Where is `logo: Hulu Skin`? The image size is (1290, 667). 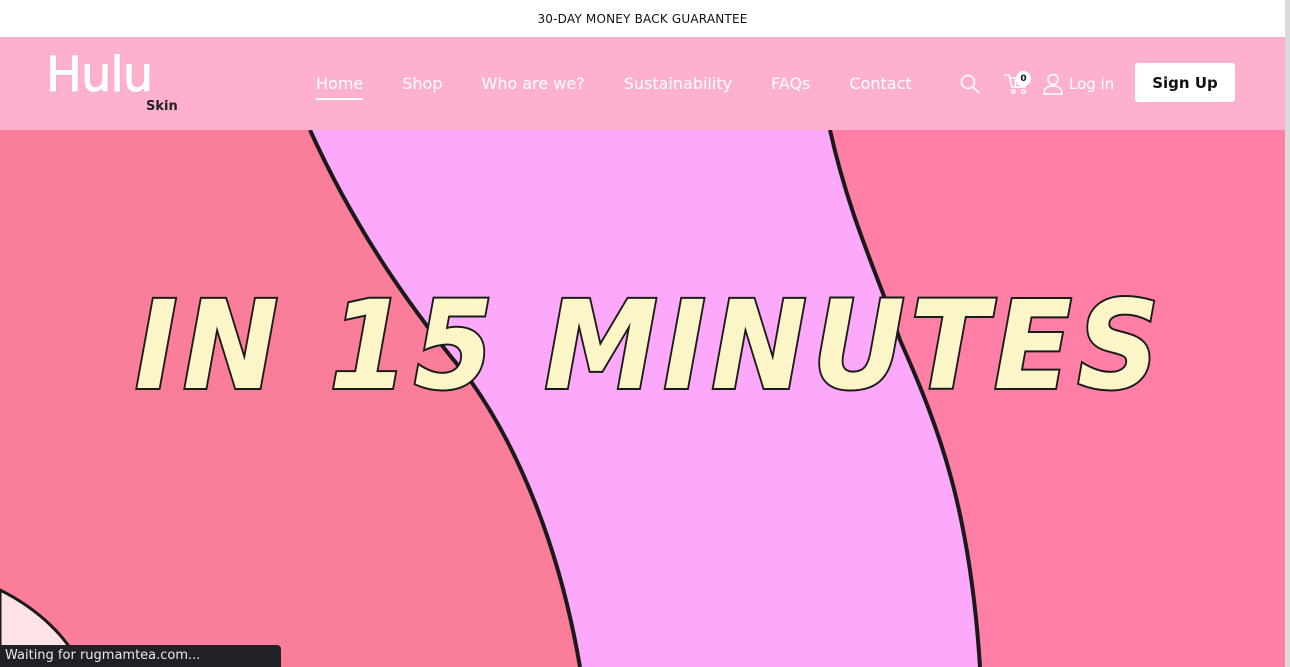 logo: Hulu Skin is located at coordinates (115, 83).